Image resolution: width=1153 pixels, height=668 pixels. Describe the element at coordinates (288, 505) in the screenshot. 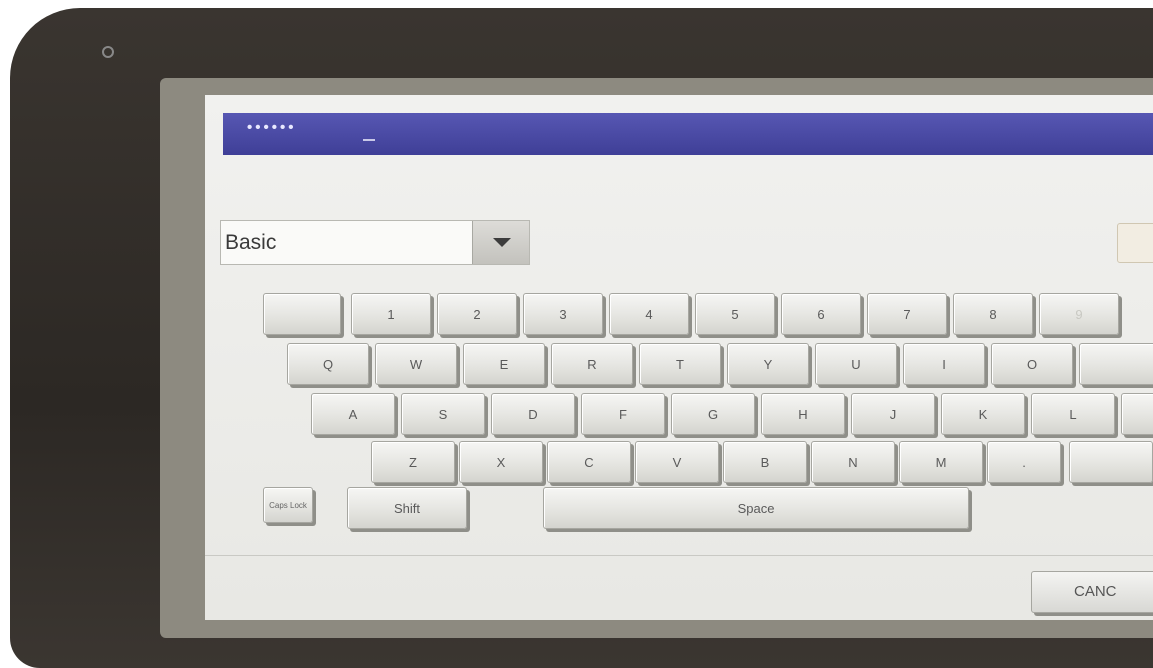

I see `caps-lock-key: Caps Lock` at that location.